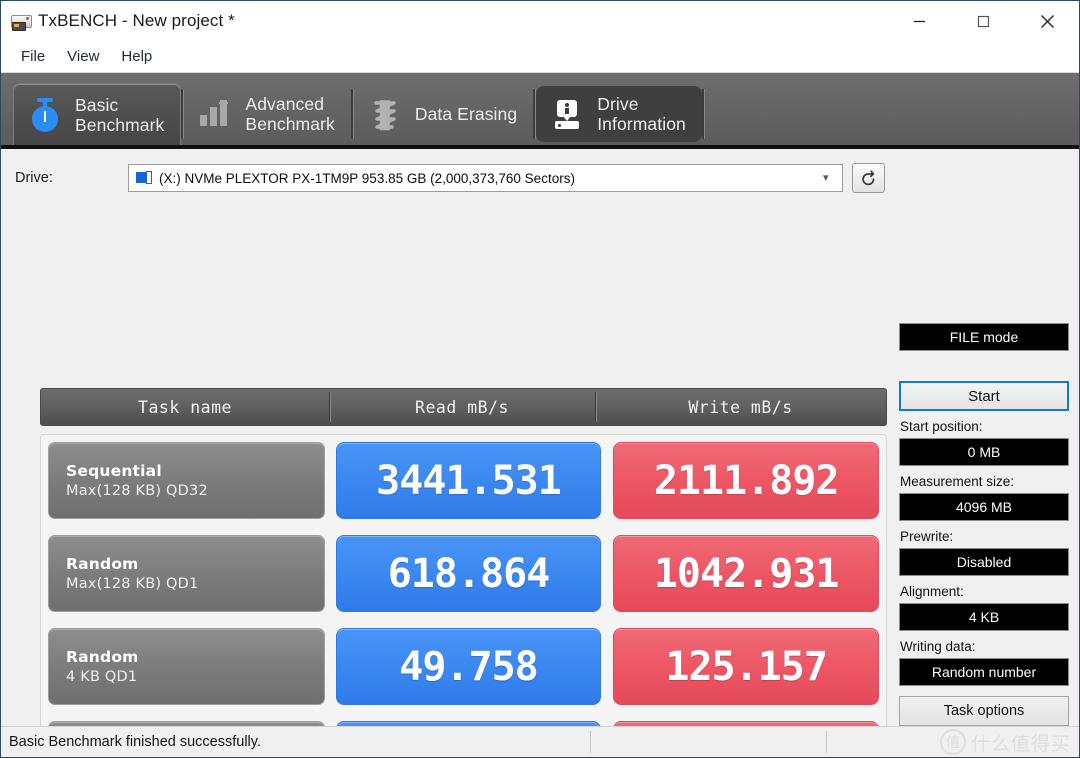  Describe the element at coordinates (740, 407) in the screenshot. I see `header-write: Write mB/s` at that location.